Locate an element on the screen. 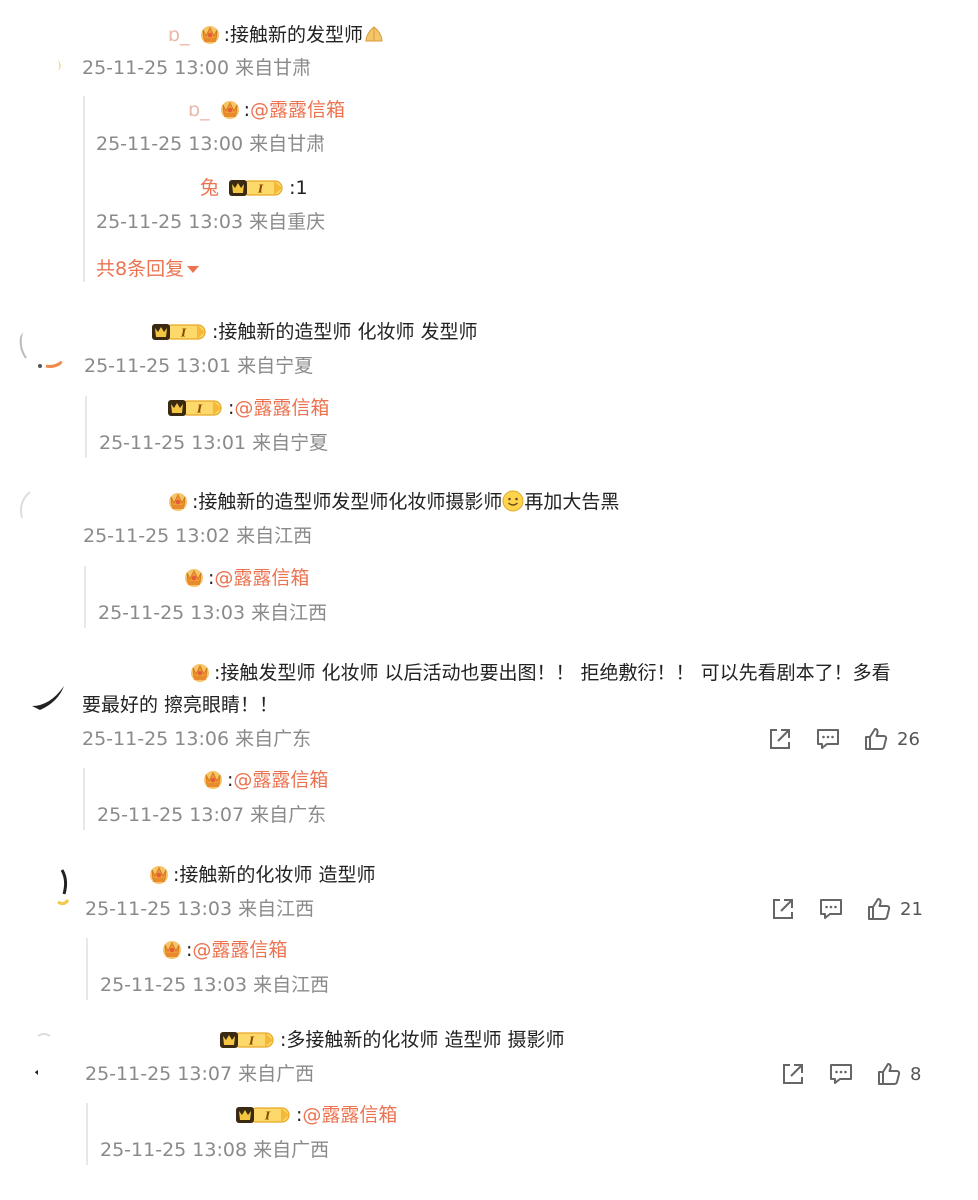 The height and width of the screenshot is (1200, 978). like-count: 26 is located at coordinates (908, 739).